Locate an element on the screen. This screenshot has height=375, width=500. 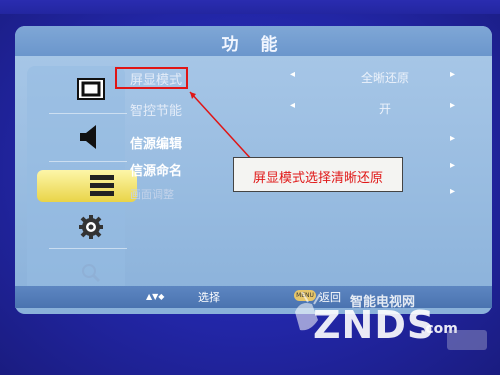
nav-arrows-icon: ▲▼◆ is located at coordinates (155, 296).